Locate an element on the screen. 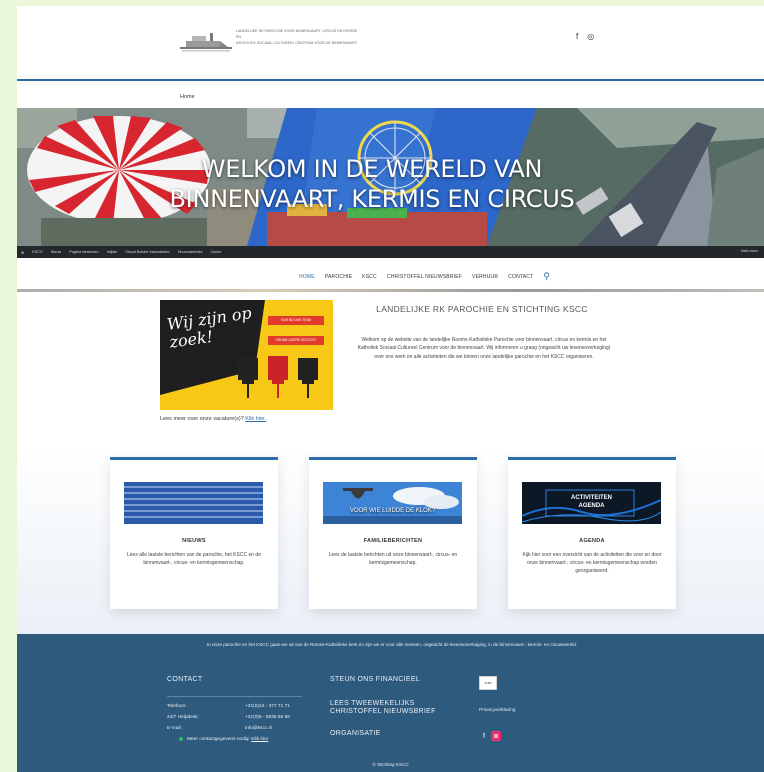 This screenshot has height=772, width=764. hero-title-line-2: BINNENVAART, KERMIS EN CIRCUS is located at coordinates (372, 199).